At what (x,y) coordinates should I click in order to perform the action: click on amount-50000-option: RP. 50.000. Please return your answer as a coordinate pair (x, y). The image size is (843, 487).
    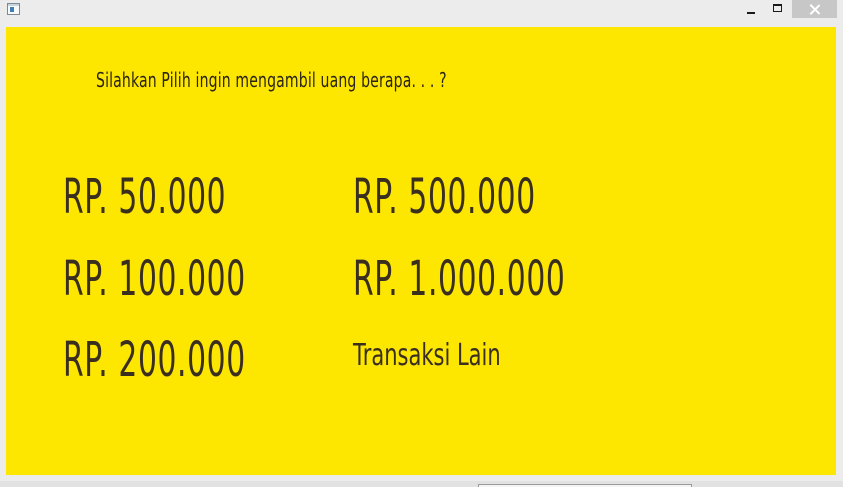
    Looking at the image, I should click on (144, 197).